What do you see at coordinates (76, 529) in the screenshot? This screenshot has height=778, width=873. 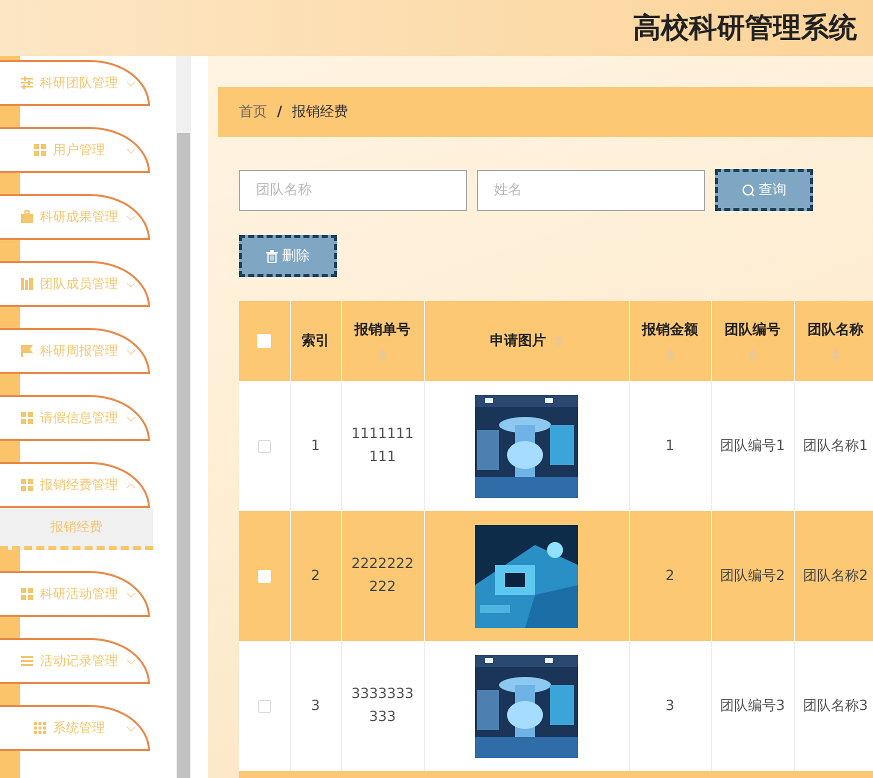 I see `submenu-item: 报销经费` at bounding box center [76, 529].